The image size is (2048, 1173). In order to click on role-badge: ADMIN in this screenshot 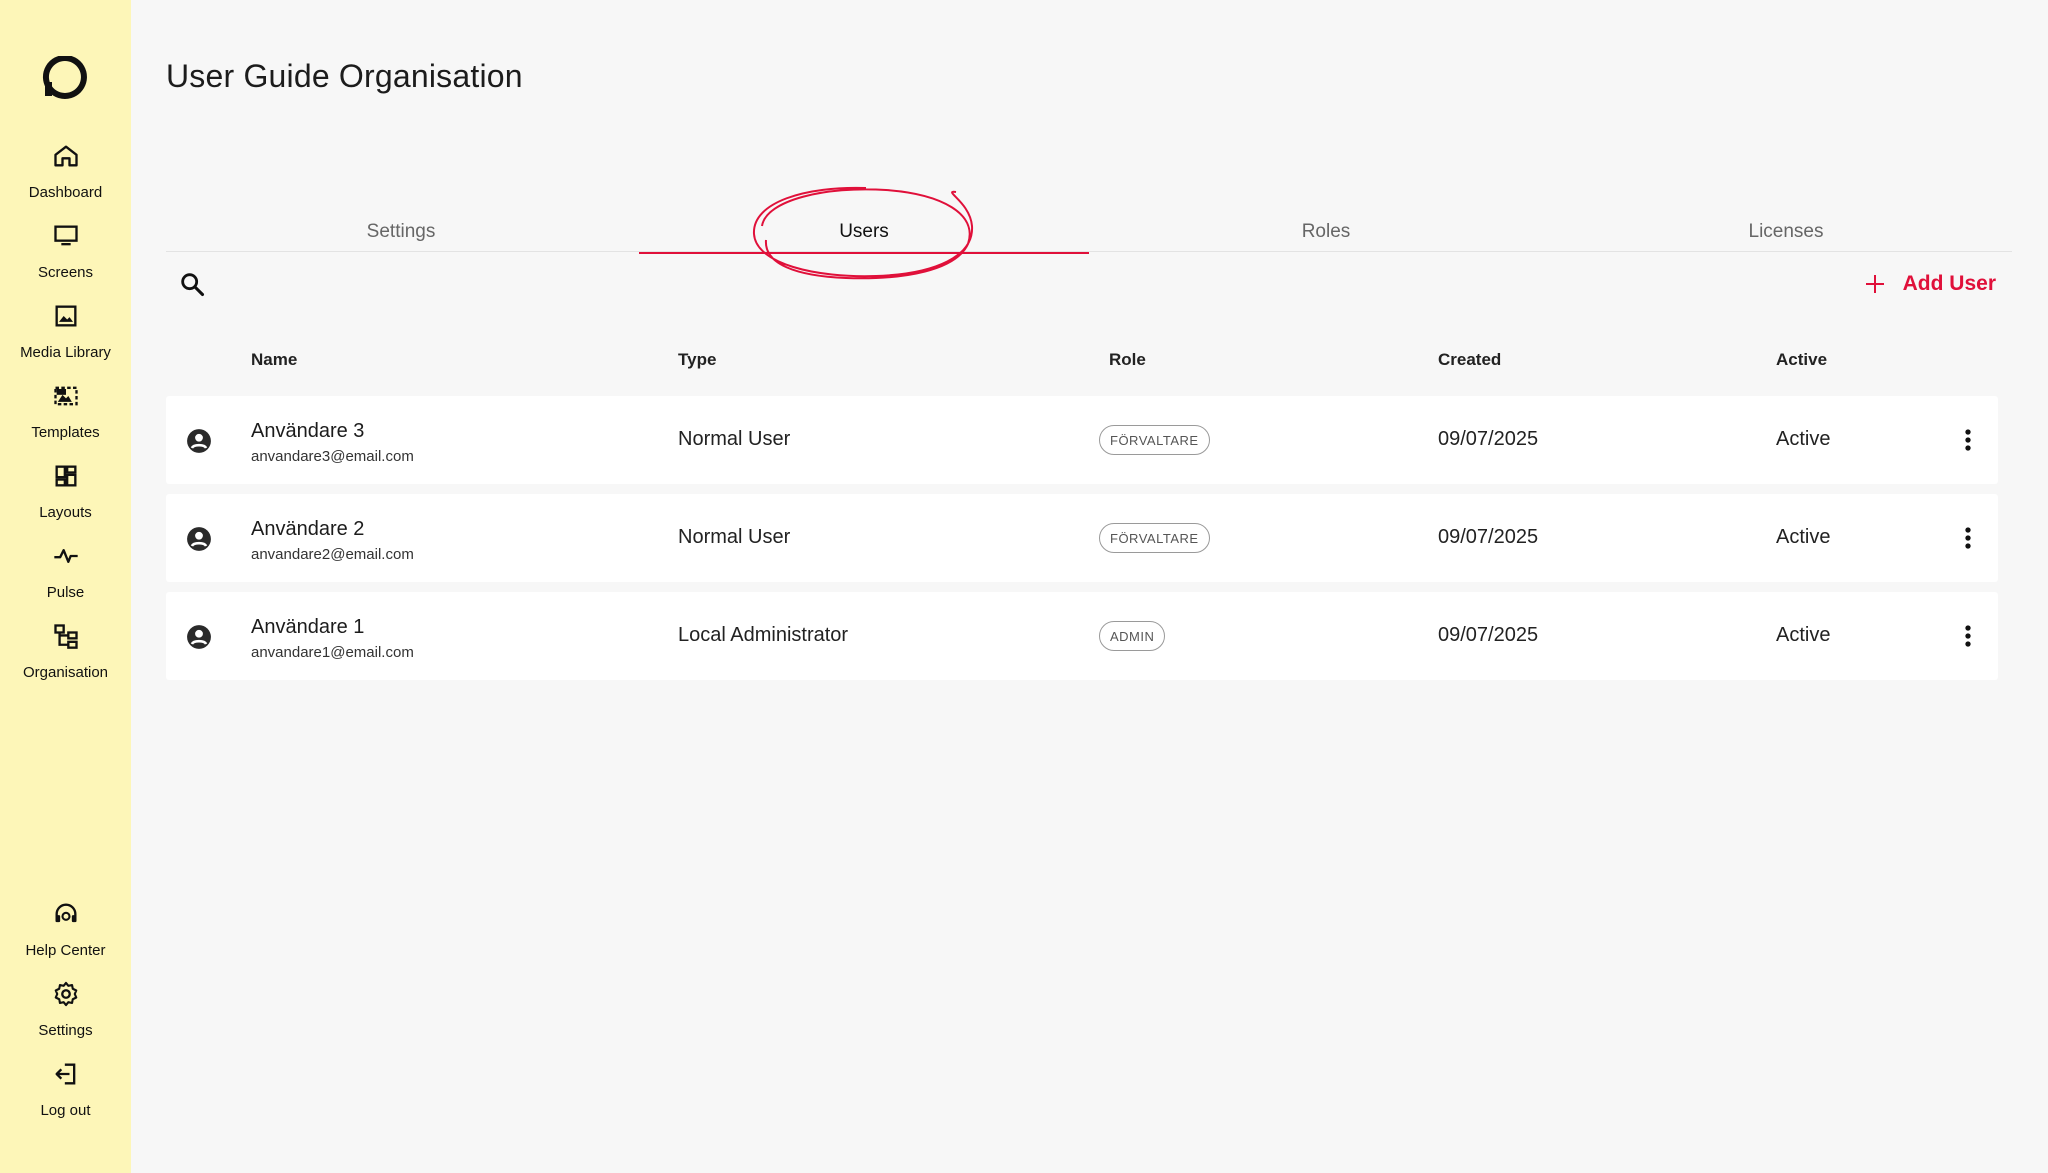, I will do `click(1132, 636)`.